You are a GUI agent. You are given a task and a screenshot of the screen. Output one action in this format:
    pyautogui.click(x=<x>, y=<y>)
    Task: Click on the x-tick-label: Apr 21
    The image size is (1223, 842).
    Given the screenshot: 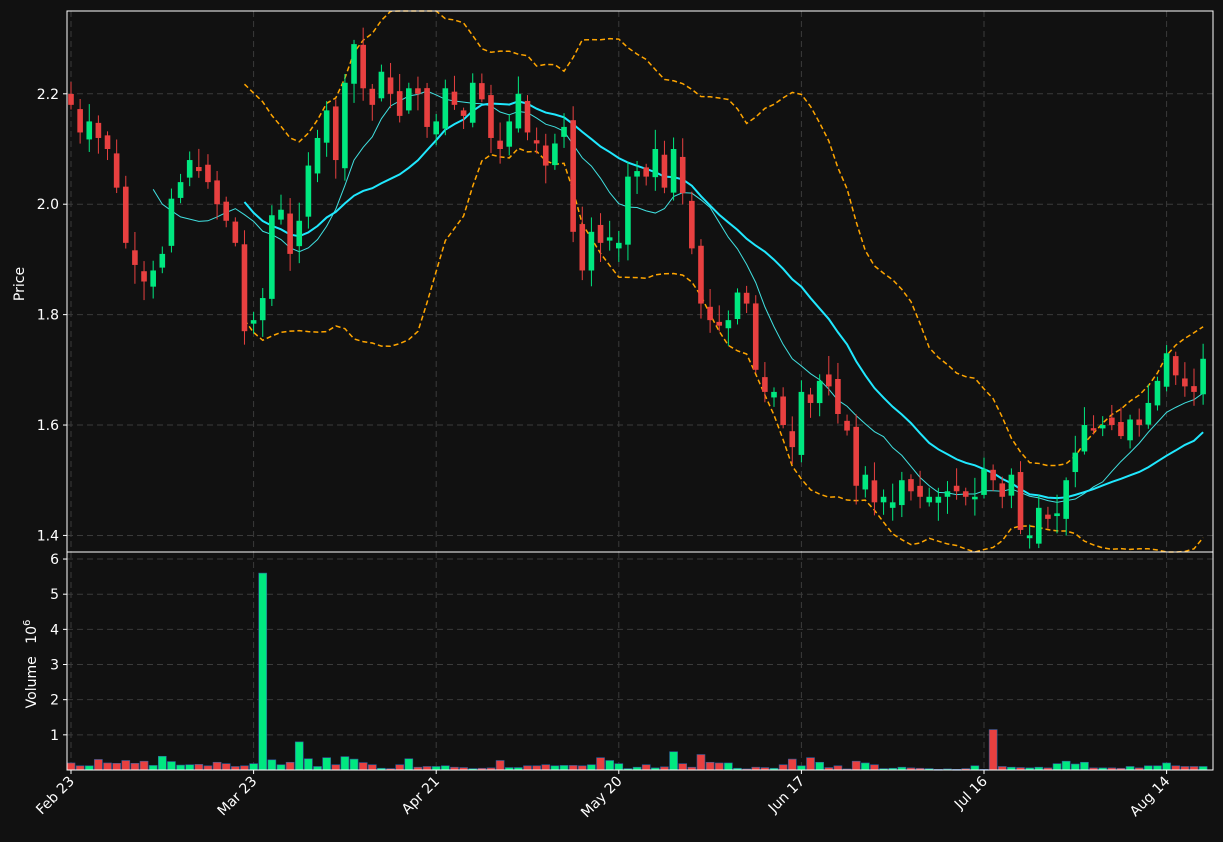 What is the action you would take?
    pyautogui.click(x=421, y=796)
    